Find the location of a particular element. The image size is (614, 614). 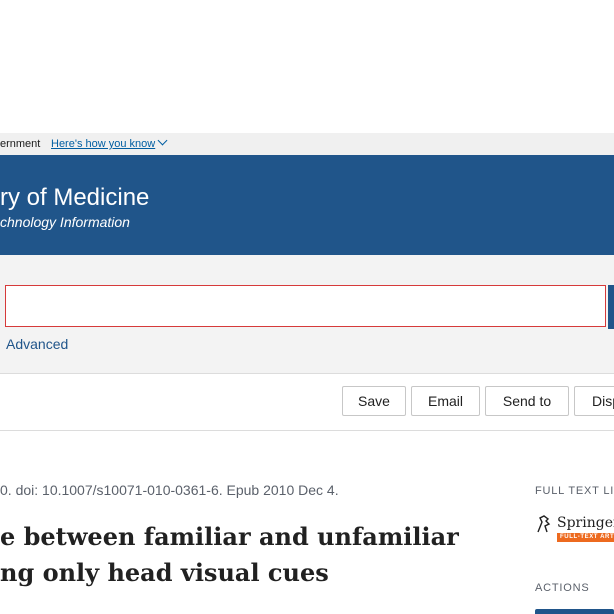

advanced-search-link: Advanced is located at coordinates (37, 344).